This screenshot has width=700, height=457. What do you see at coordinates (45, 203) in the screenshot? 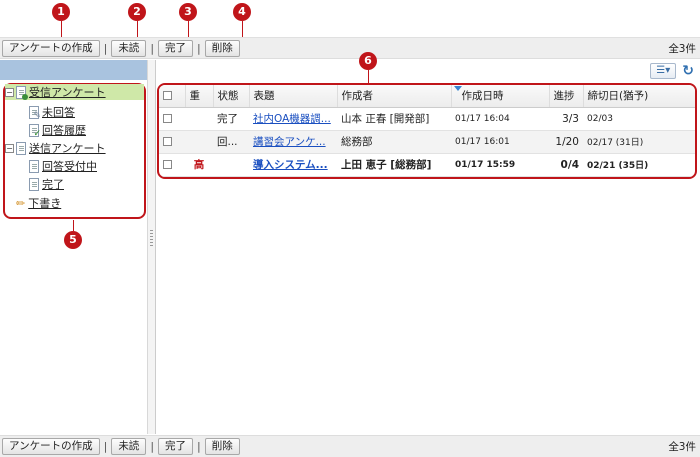
I see `tree-item-label: 下書き` at bounding box center [45, 203].